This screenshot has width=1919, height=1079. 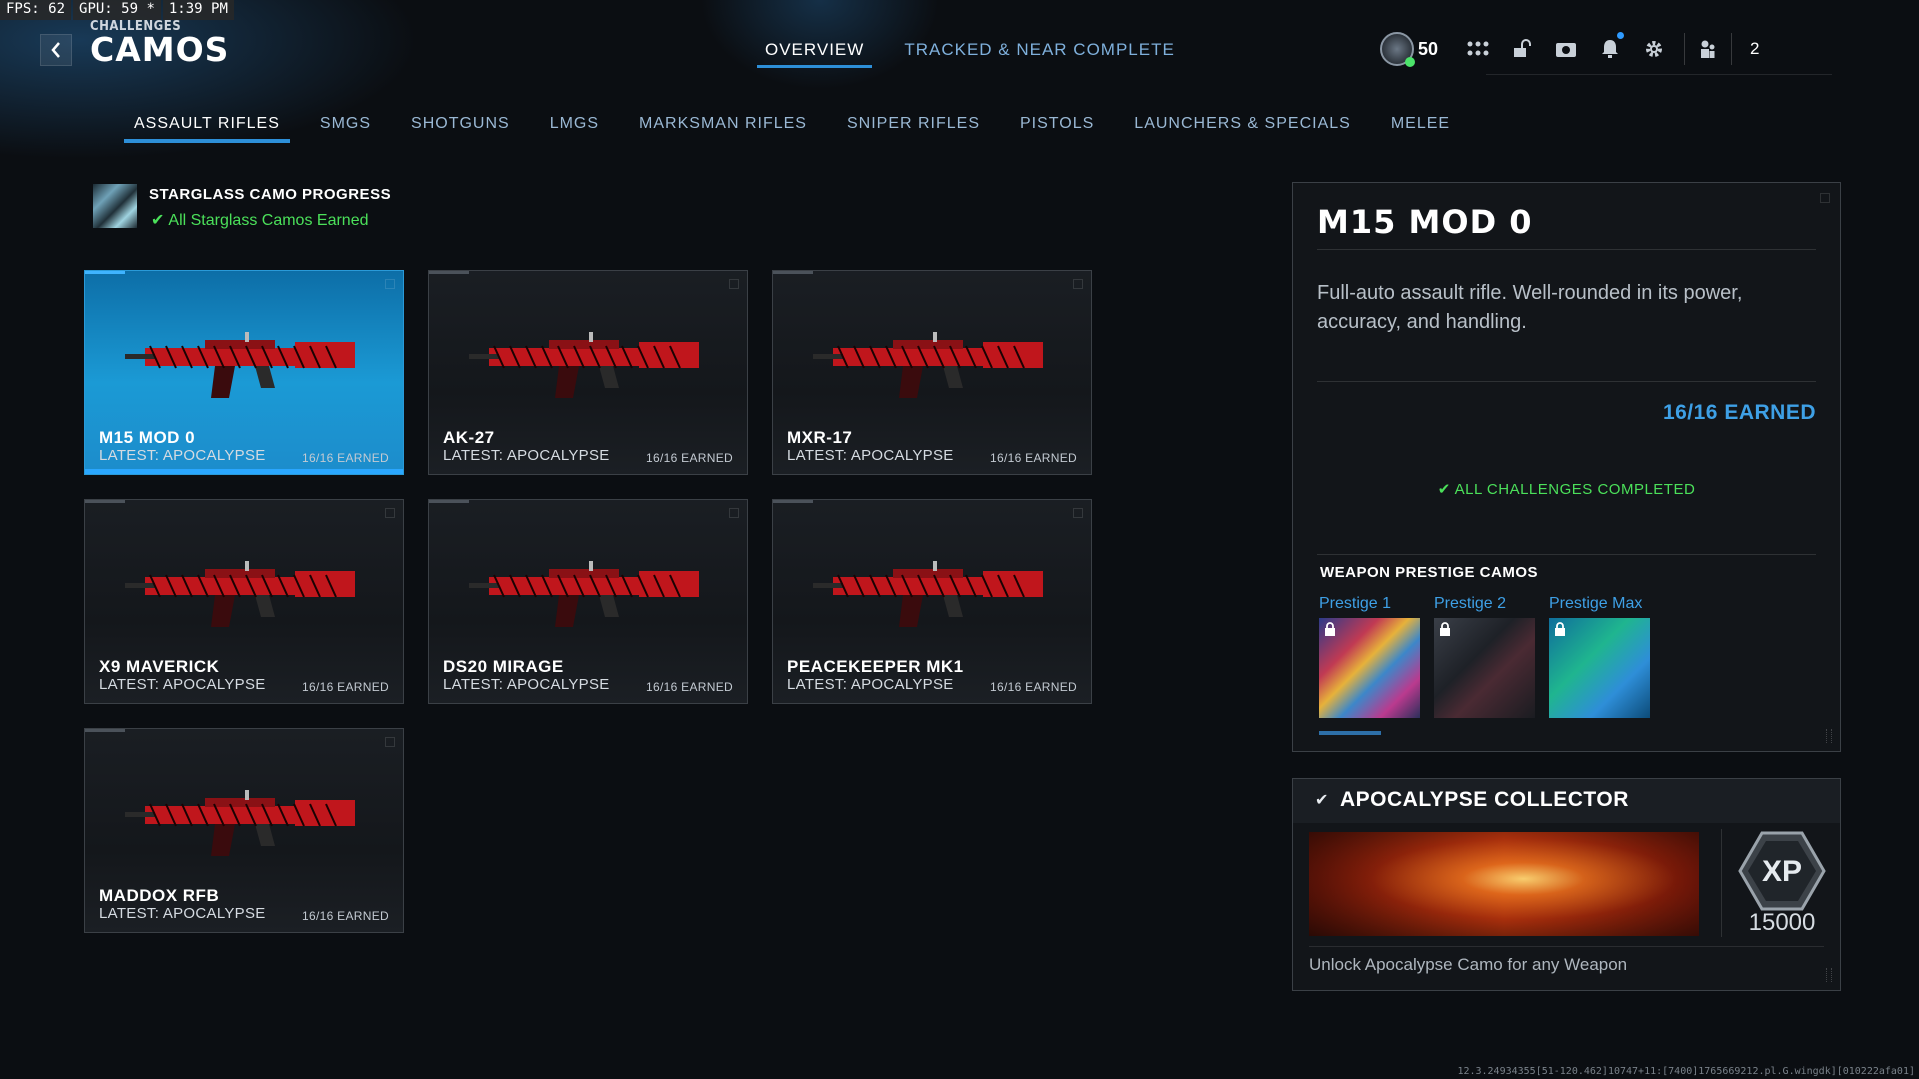 What do you see at coordinates (723, 129) in the screenshot?
I see `tab-marksman-rifles: MARKSMAN RIFLES` at bounding box center [723, 129].